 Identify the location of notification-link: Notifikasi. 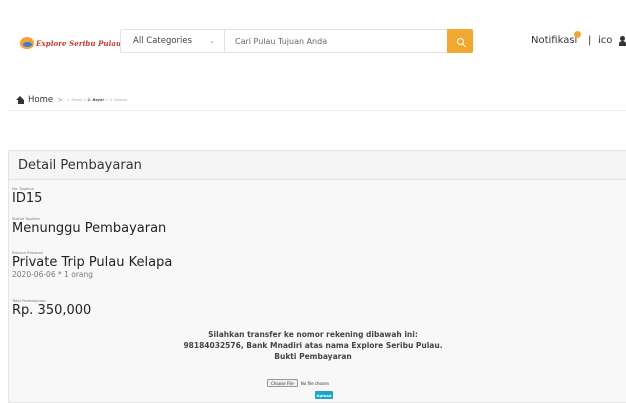
(554, 40).